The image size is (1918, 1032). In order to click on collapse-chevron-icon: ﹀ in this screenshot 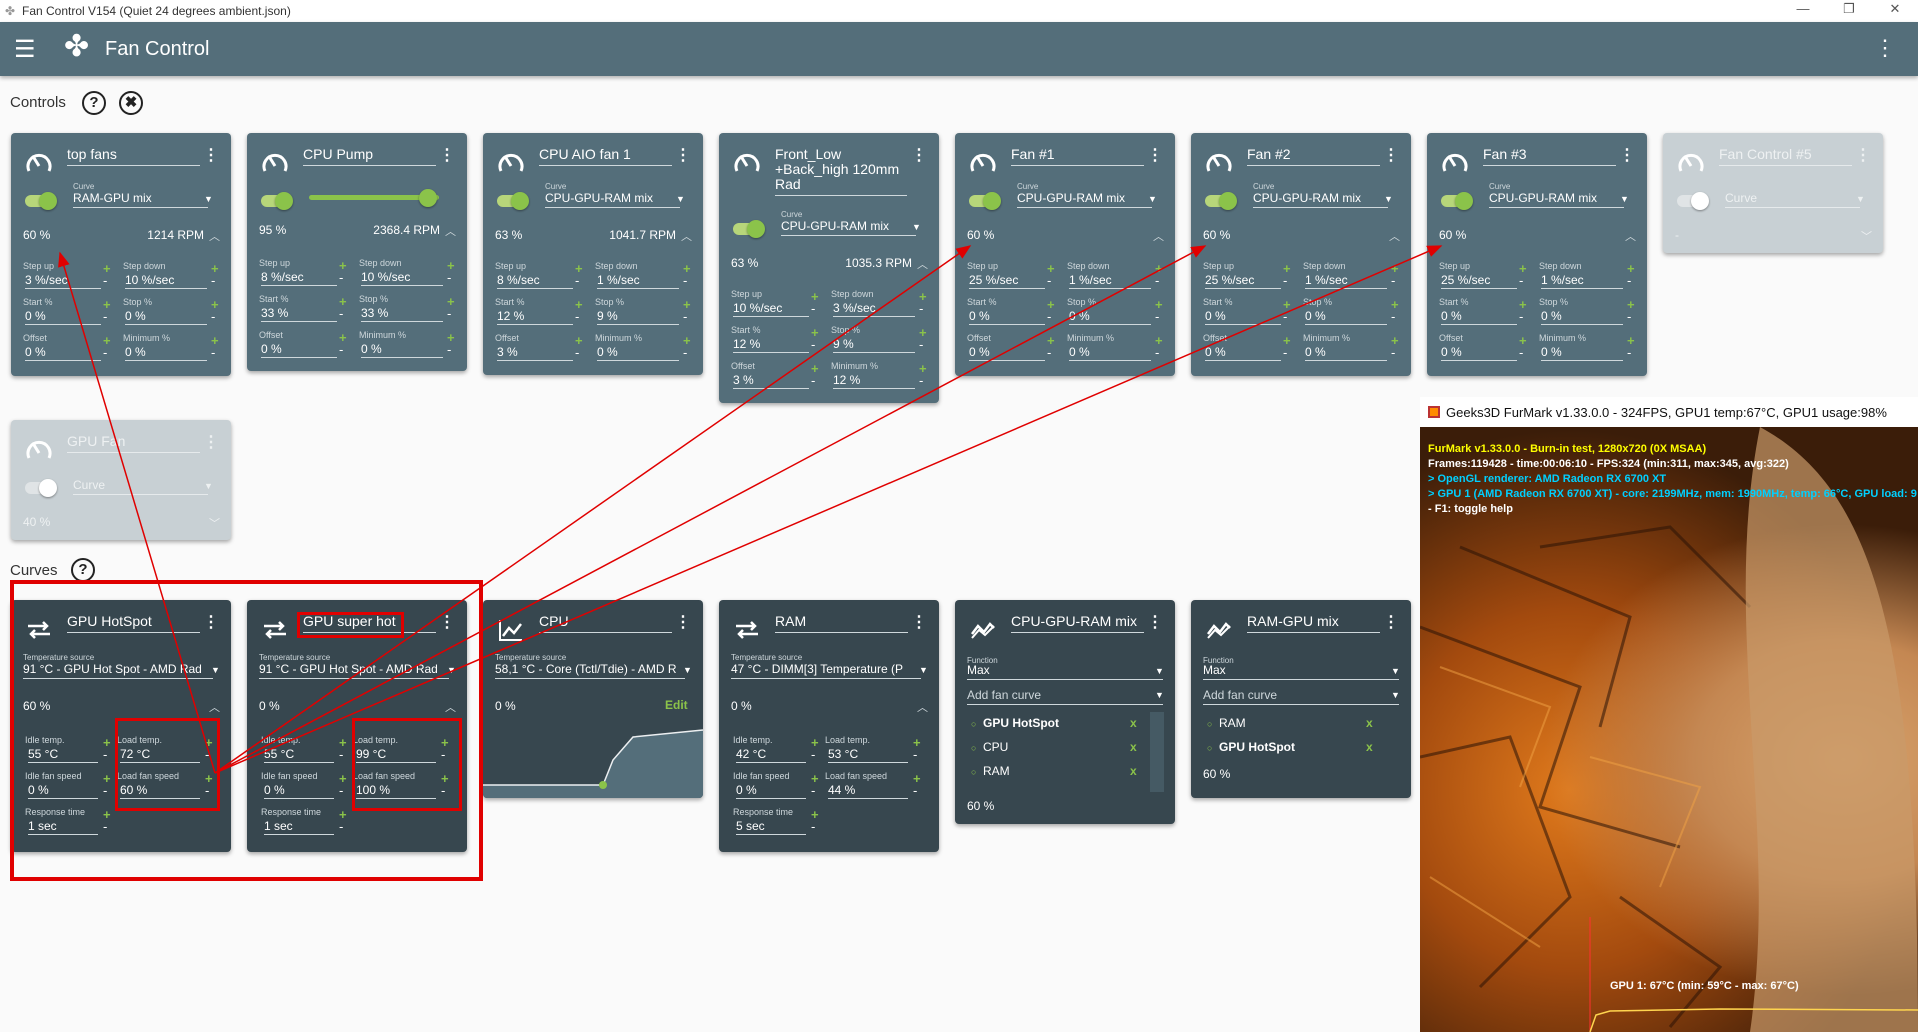, I will do `click(1866, 236)`.